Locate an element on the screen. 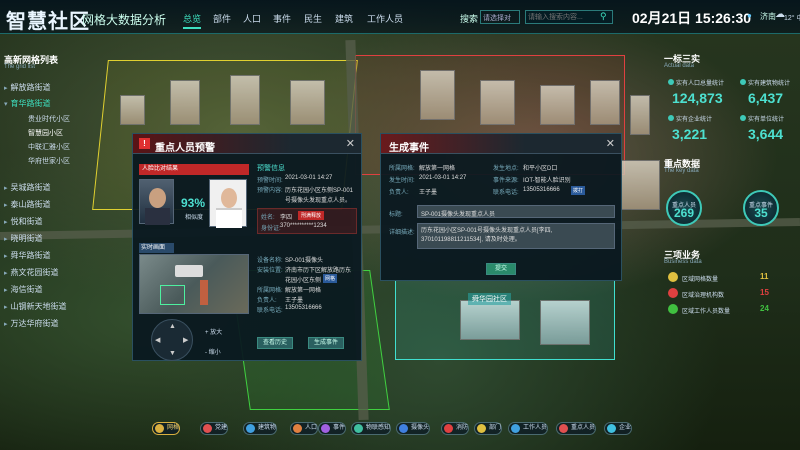 This screenshot has width=800, height=450. view-history-button: 查看历史 is located at coordinates (275, 343).